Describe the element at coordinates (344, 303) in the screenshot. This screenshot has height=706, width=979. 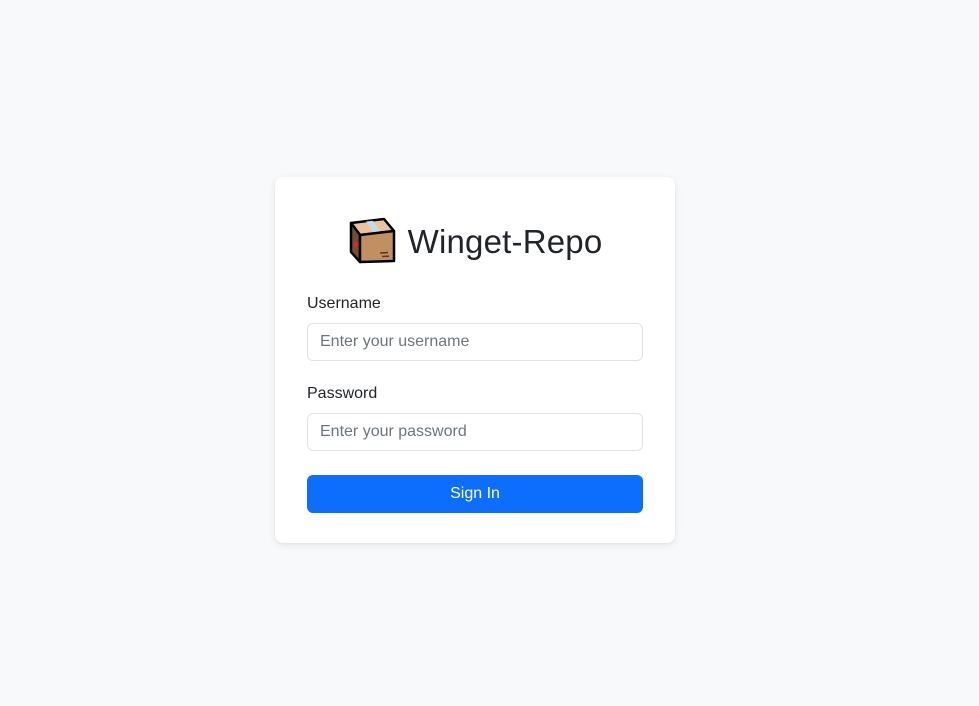
I see `username-label: Username` at that location.